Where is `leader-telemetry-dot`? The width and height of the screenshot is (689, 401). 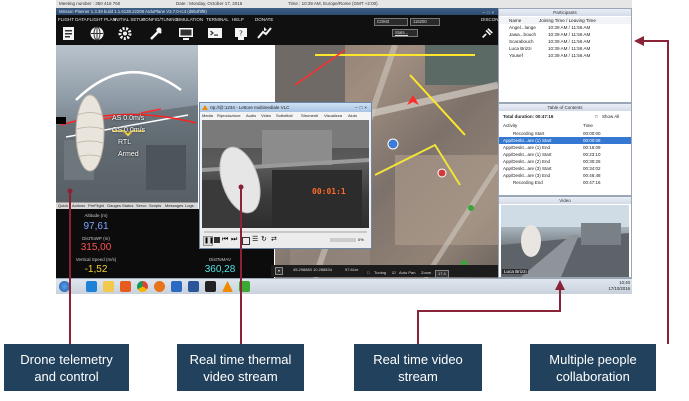 leader-telemetry-dot is located at coordinates (70, 191).